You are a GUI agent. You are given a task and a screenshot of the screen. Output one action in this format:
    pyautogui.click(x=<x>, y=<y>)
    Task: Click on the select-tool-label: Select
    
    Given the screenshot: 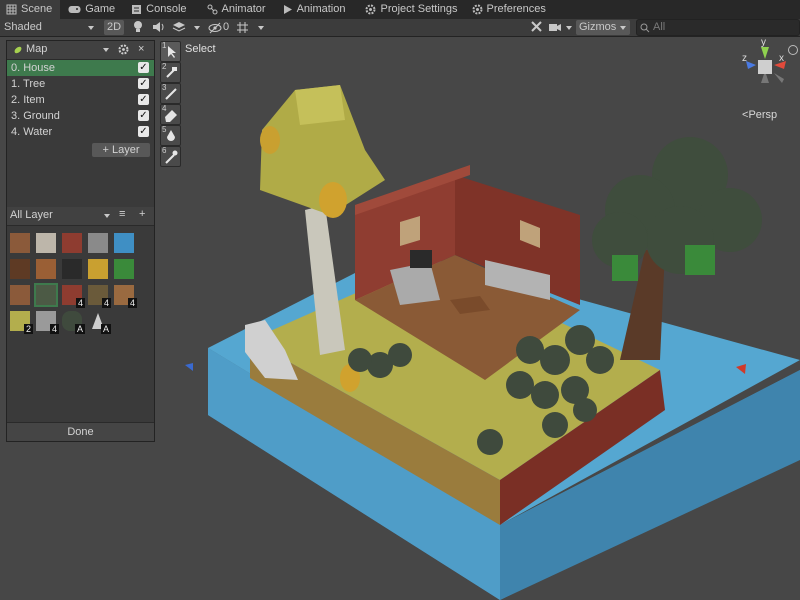 What is the action you would take?
    pyautogui.click(x=200, y=49)
    